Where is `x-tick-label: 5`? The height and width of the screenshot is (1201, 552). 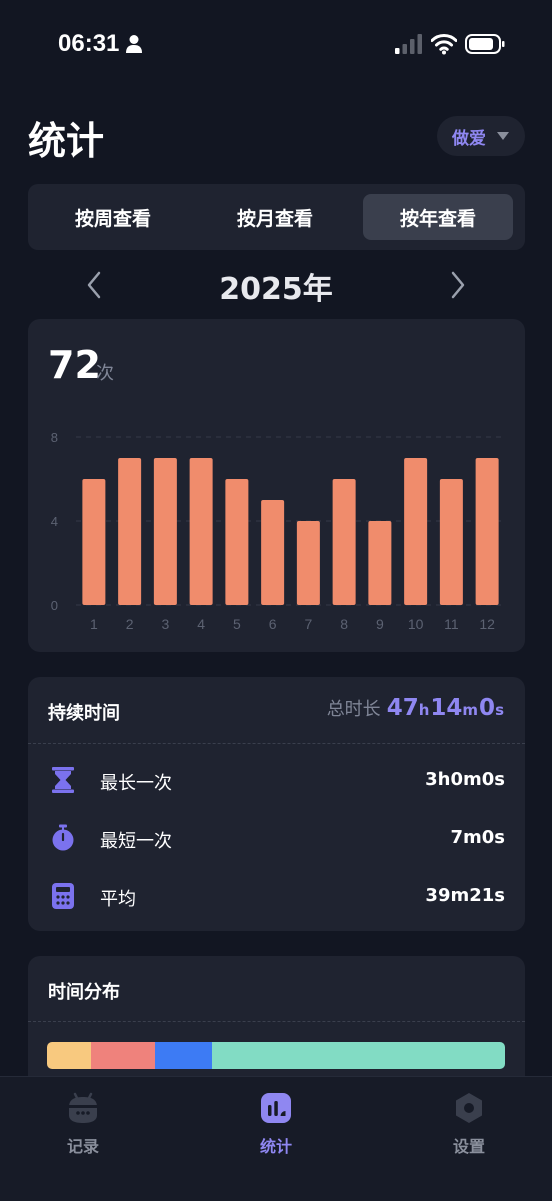
x-tick-label: 5 is located at coordinates (237, 624).